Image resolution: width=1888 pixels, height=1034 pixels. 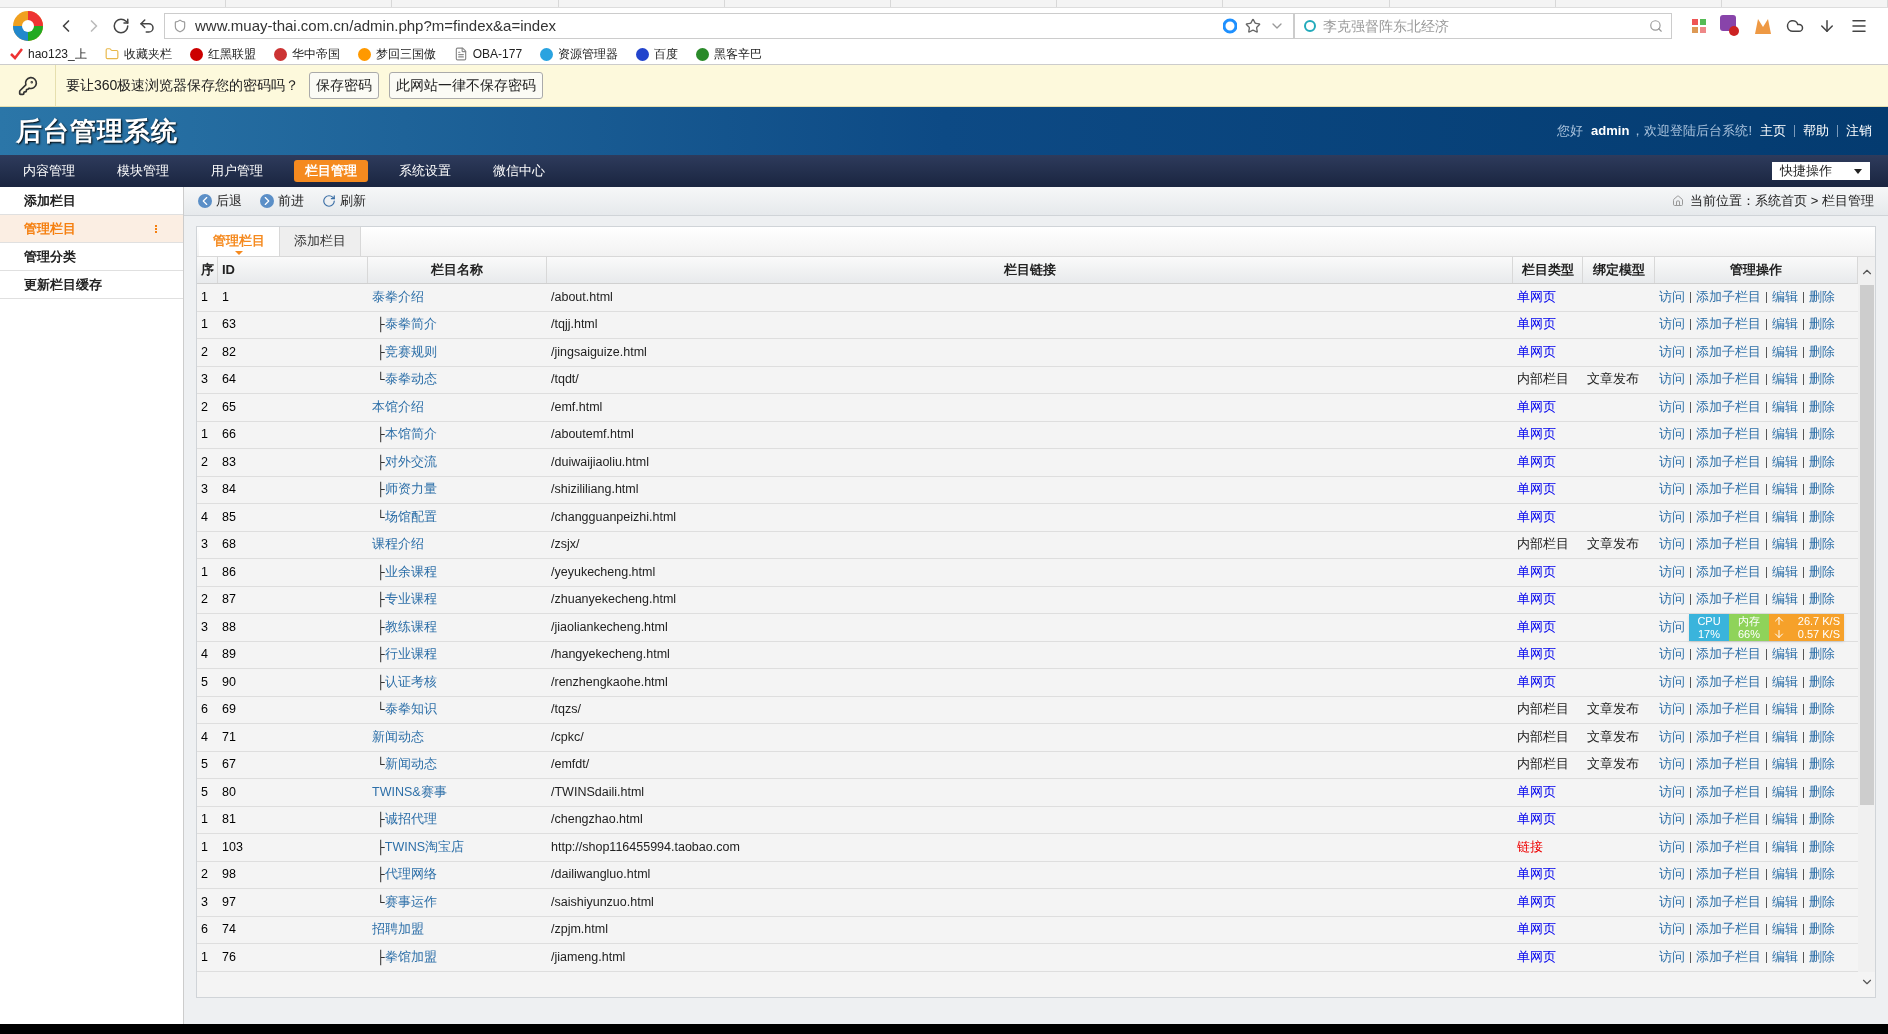 What do you see at coordinates (410, 820) in the screenshot?
I see `column-name-link: 诚招代理` at bounding box center [410, 820].